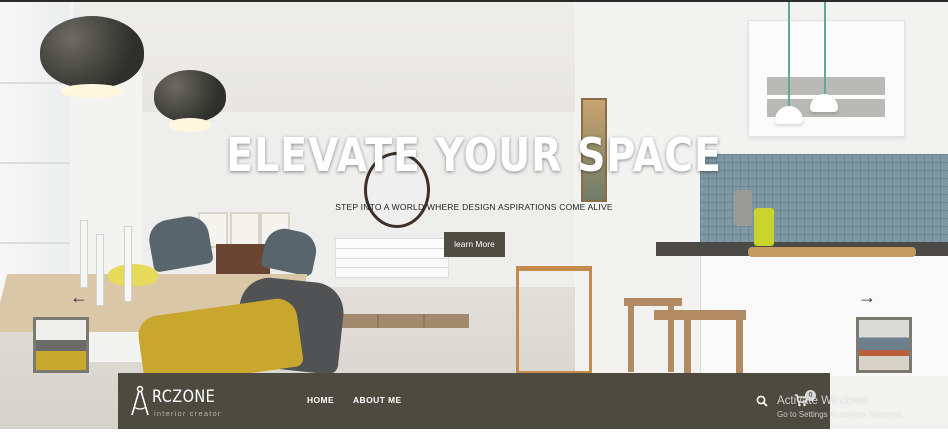  I want to click on page-bottom-strip, so click(474, 437).